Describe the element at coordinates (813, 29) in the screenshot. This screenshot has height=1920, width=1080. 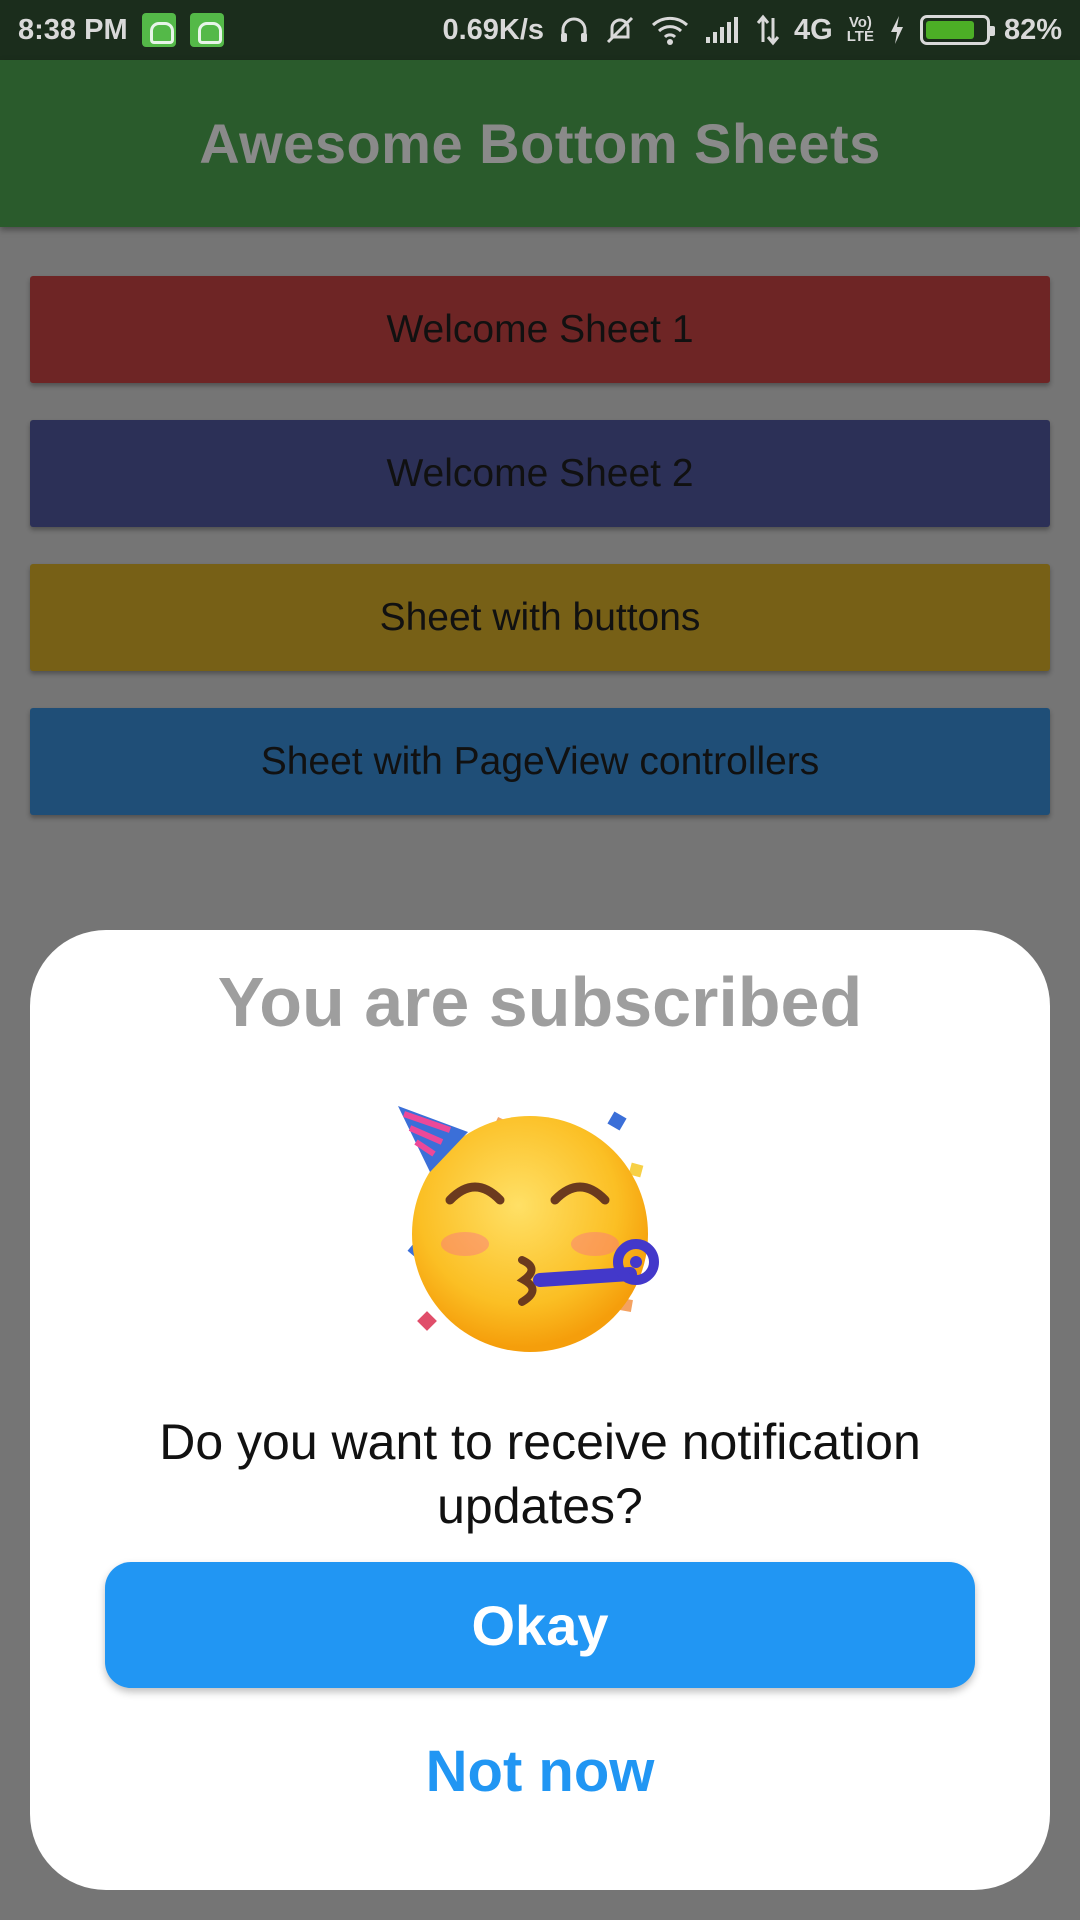
I see `network-type: 4G` at that location.